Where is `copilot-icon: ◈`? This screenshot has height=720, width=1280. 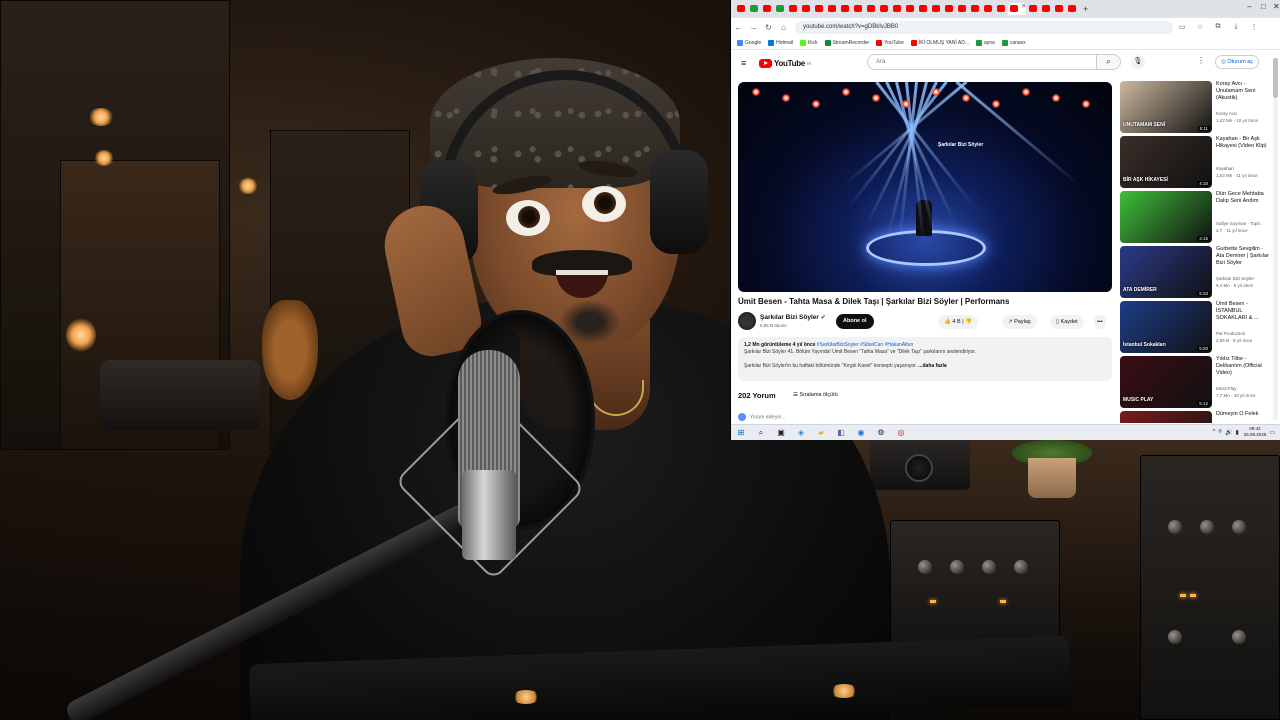
copilot-icon: ◈ is located at coordinates (801, 433).